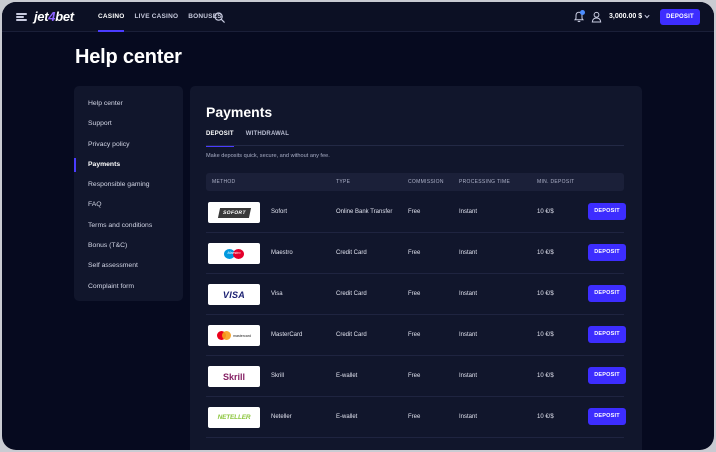  I want to click on method-type: Online Bank Transfer, so click(364, 212).